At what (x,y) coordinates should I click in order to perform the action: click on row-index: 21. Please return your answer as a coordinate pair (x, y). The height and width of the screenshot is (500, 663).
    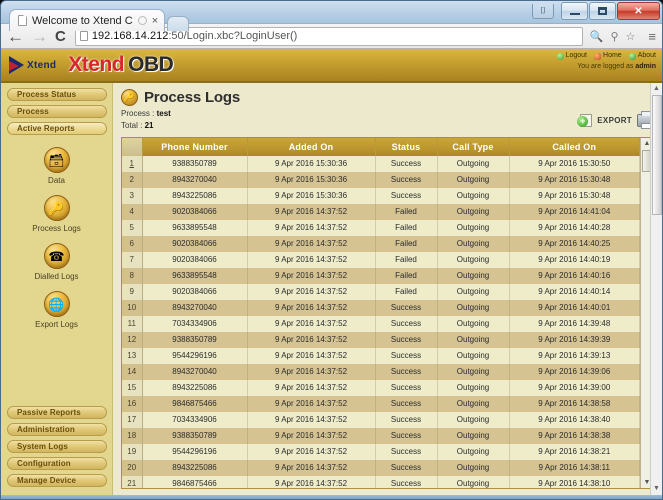
    Looking at the image, I should click on (132, 481).